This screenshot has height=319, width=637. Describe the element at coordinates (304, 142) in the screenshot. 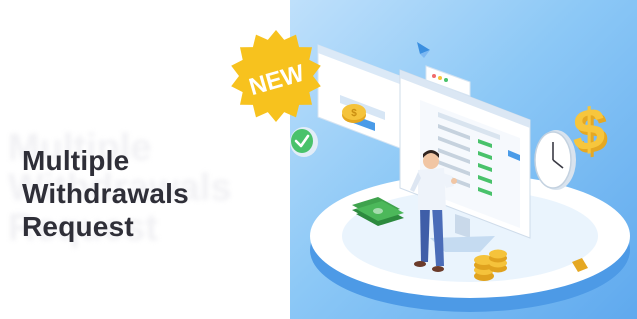

I see `checkmark-icon` at that location.